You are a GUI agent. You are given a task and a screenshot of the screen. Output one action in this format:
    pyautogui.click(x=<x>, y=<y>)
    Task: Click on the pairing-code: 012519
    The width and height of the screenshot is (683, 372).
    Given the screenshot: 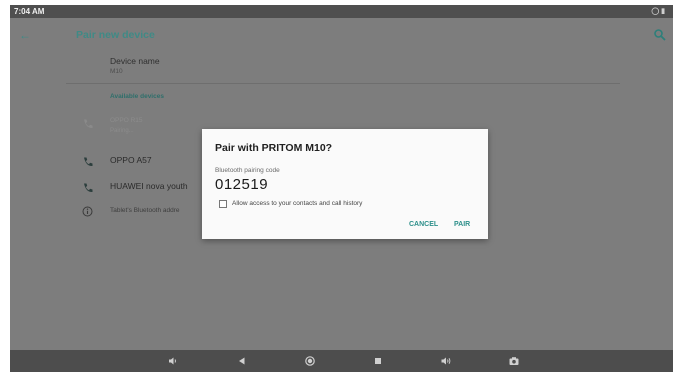 What is the action you would take?
    pyautogui.click(x=242, y=184)
    